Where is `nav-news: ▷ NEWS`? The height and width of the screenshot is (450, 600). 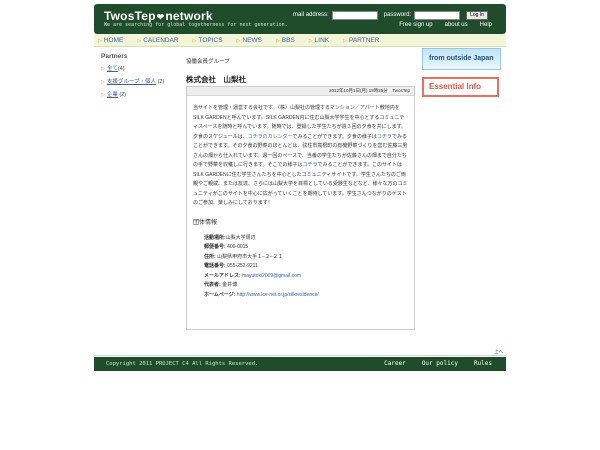
nav-news: ▷ NEWS is located at coordinates (249, 40).